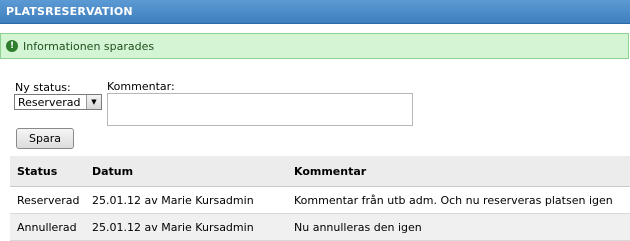  Describe the element at coordinates (315, 12) in the screenshot. I see `page-header: PLATSRESERVATION` at that location.